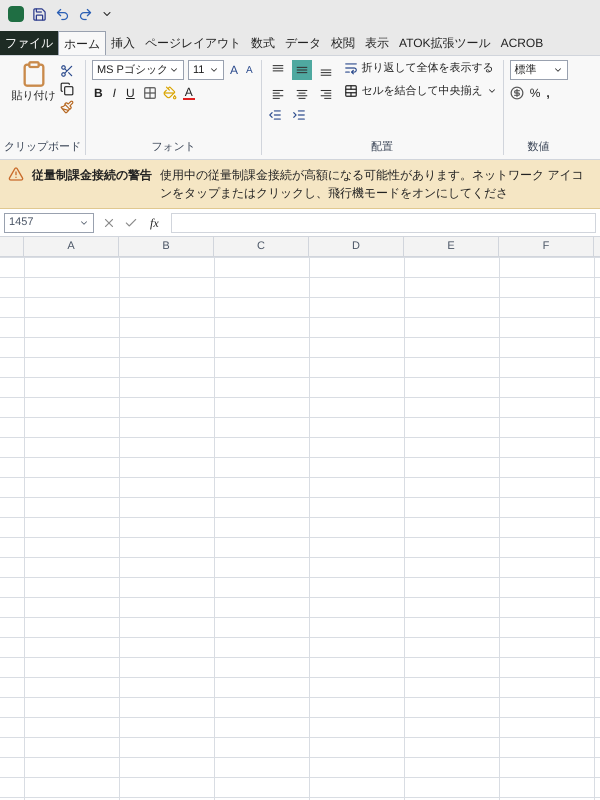 This screenshot has height=800, width=600. What do you see at coordinates (343, 43) in the screenshot?
I see `ribbon-tab: 校閲` at bounding box center [343, 43].